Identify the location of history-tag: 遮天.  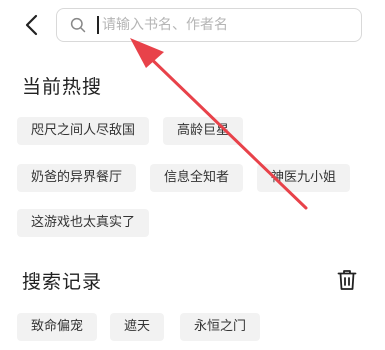
(137, 327).